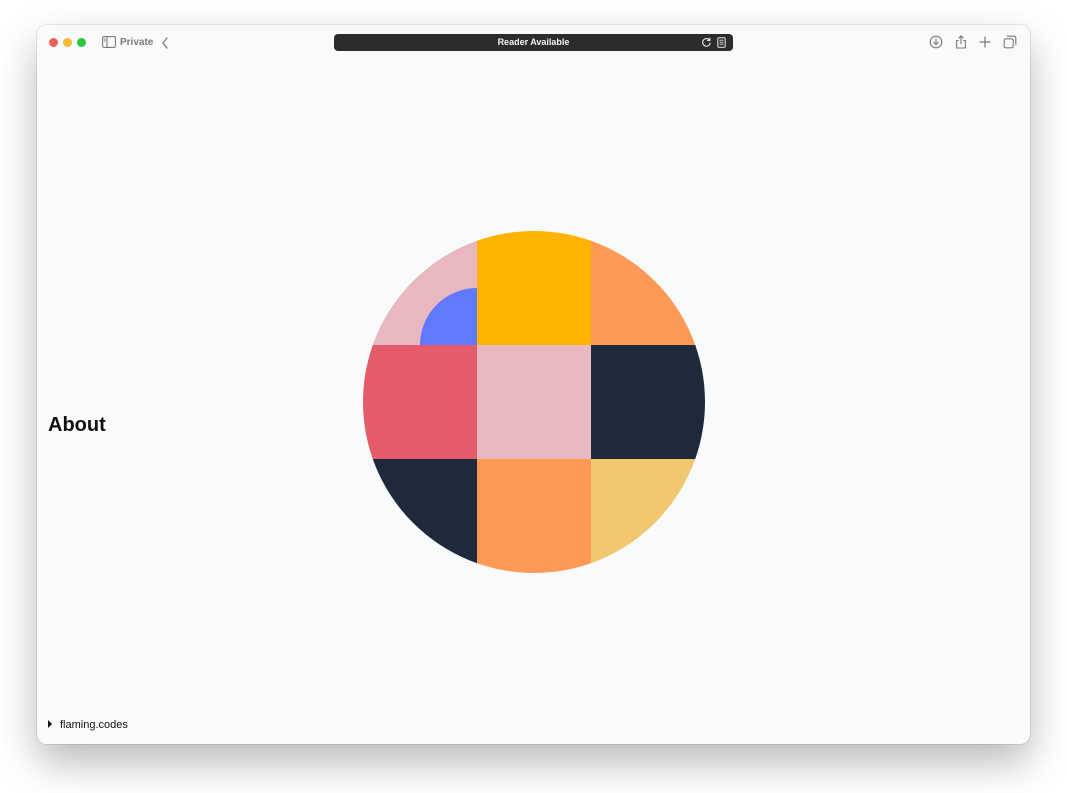  I want to click on footer-link: flaming.codes, so click(88, 723).